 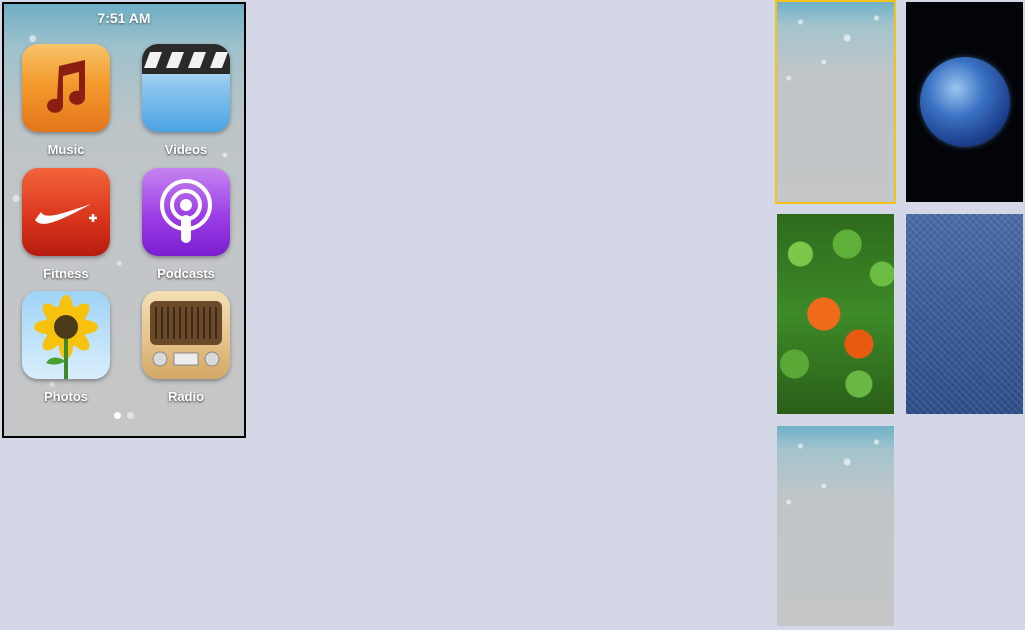 I want to click on app-photos: Photos, so click(x=66, y=347).